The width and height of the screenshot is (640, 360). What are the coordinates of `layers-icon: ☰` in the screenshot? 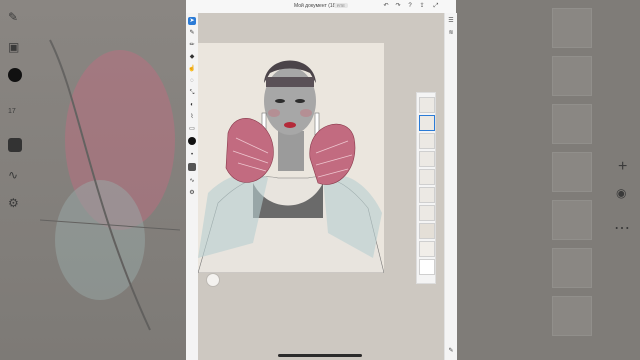 It's located at (451, 21).